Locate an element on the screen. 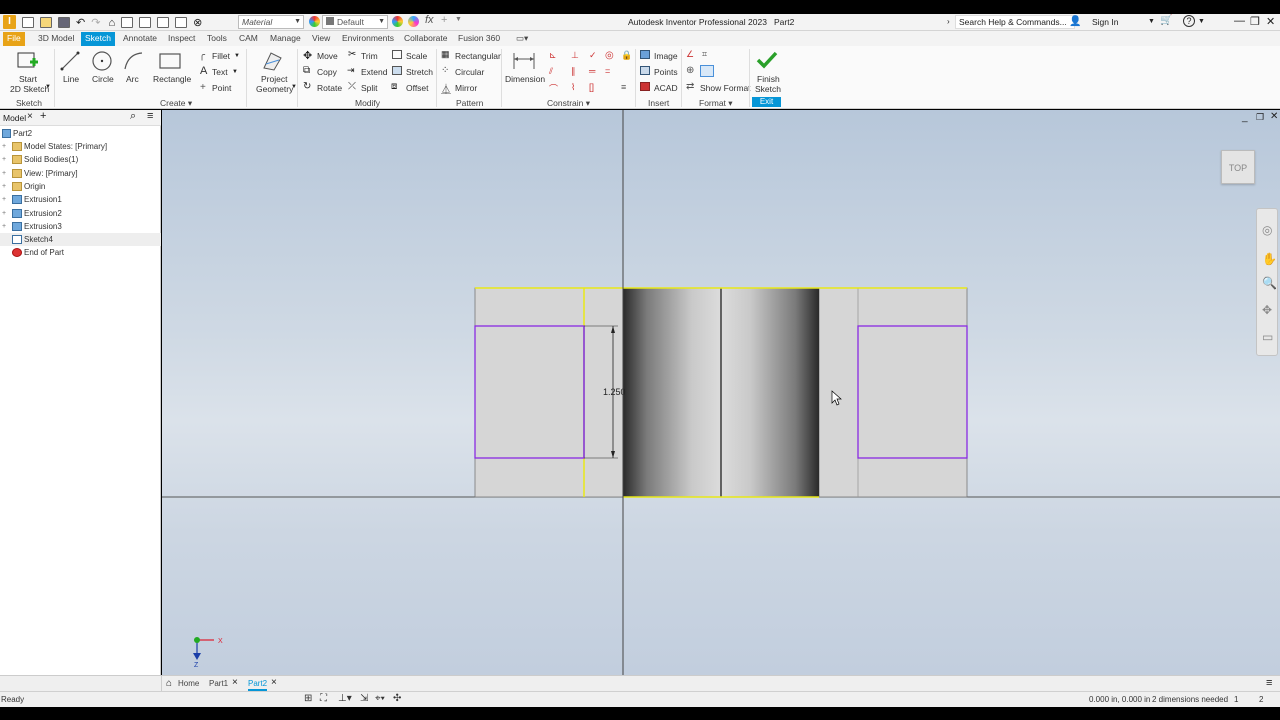 This screenshot has width=1280, height=720. scale-icon is located at coordinates (397, 54).